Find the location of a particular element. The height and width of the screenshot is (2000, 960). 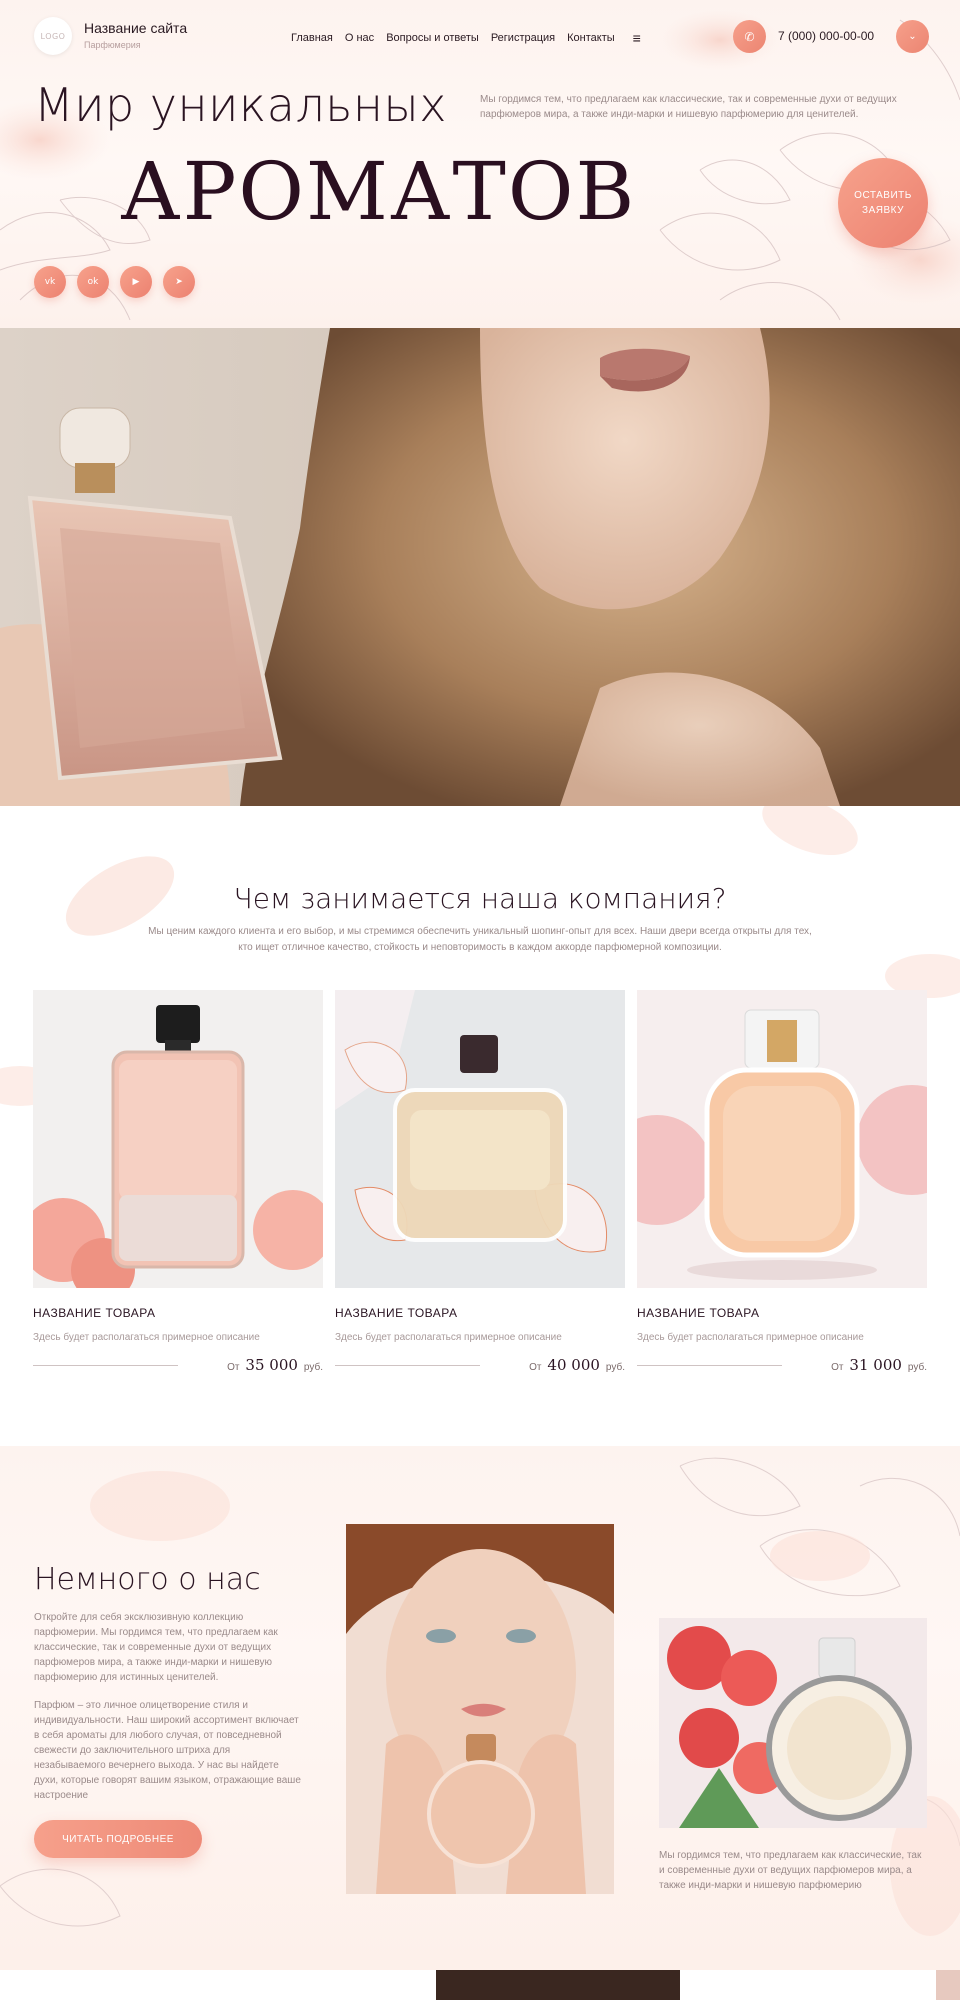

product-price-row: От 35 000 руб. is located at coordinates (178, 1365).